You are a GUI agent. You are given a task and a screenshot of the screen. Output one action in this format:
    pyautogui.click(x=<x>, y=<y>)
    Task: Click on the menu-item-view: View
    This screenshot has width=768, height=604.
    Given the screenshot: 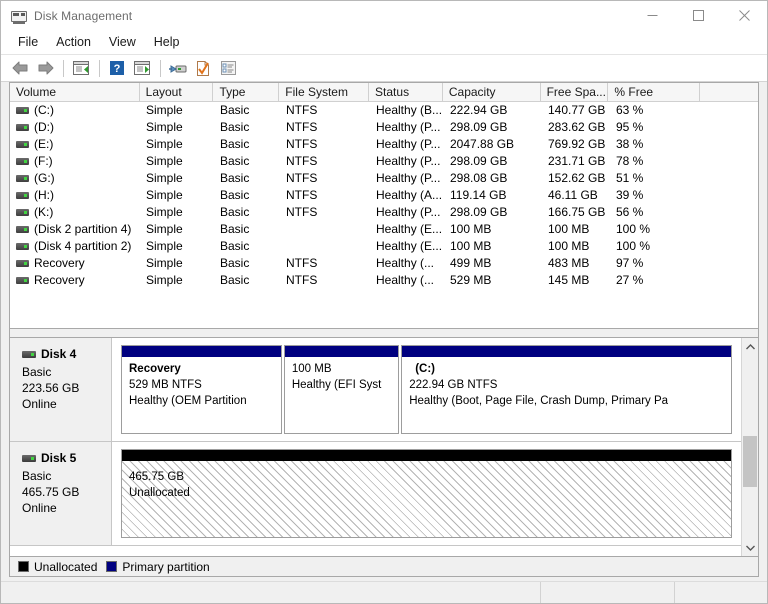 What is the action you would take?
    pyautogui.click(x=122, y=42)
    